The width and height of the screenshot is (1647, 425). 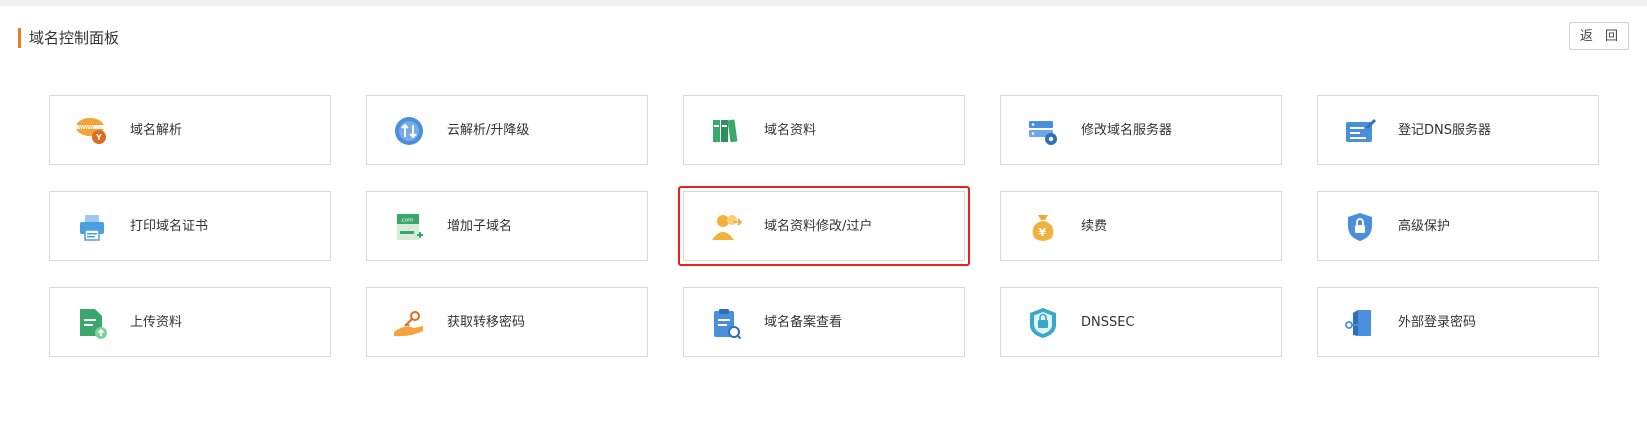 I want to click on card-label: 高级保护, so click(x=1424, y=226).